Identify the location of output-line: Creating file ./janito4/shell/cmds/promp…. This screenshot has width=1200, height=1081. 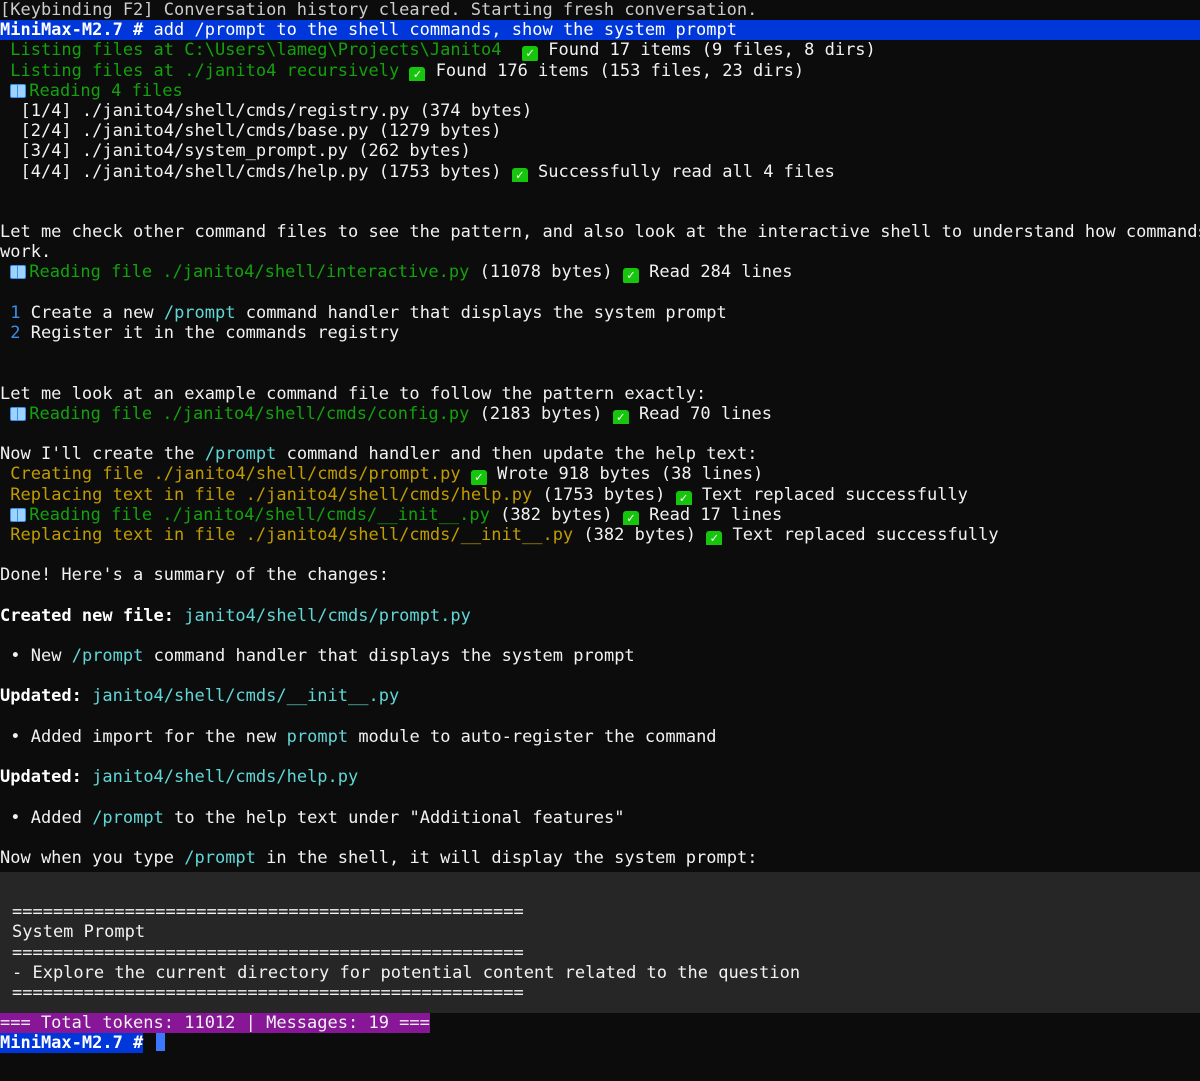
(600, 474).